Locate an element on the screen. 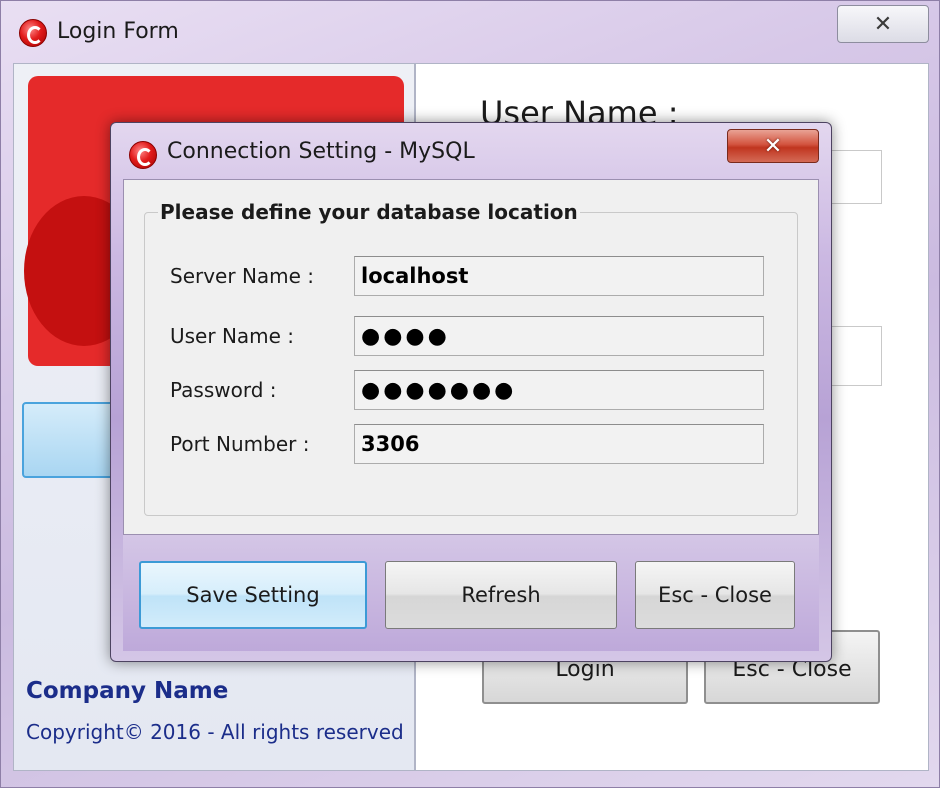 The width and height of the screenshot is (940, 788). save-setting-button: Save Setting is located at coordinates (253, 595).